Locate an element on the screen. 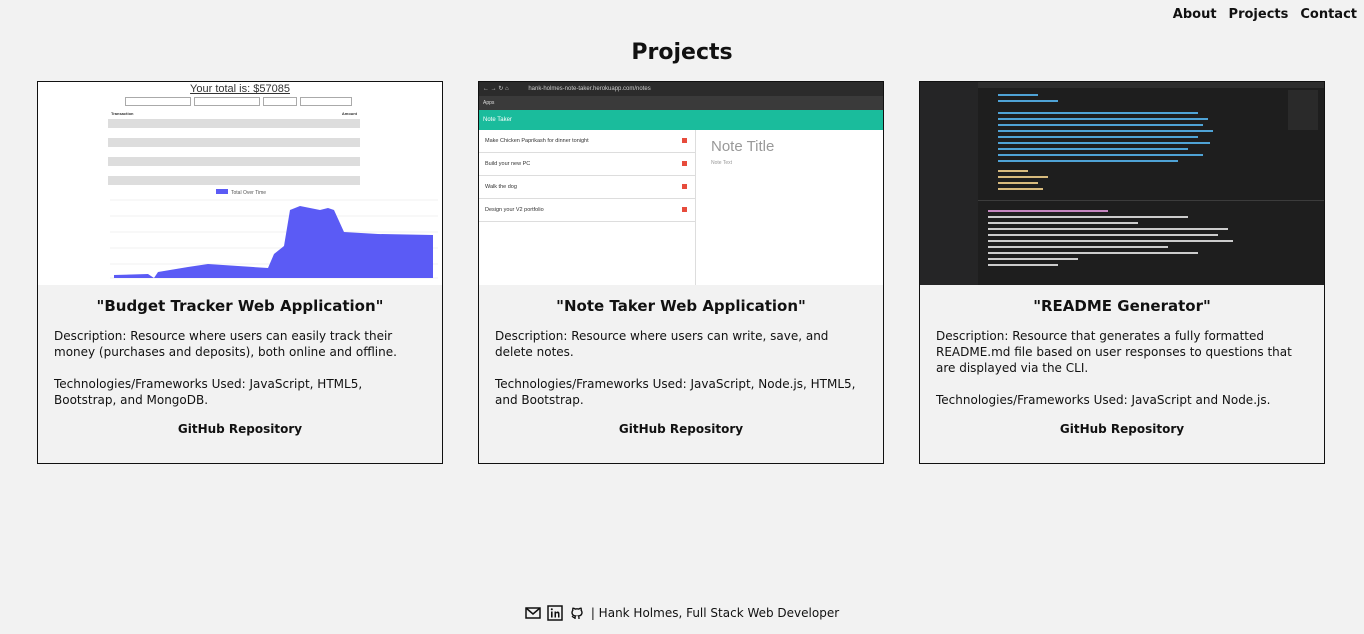  browser-nav-icons: ← → ↻ ⌂ is located at coordinates (496, 89).